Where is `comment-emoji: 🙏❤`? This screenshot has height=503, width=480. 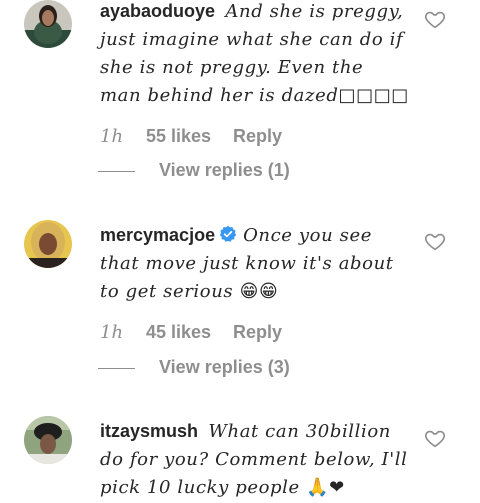
comment-emoji: 🙏❤ is located at coordinates (325, 487).